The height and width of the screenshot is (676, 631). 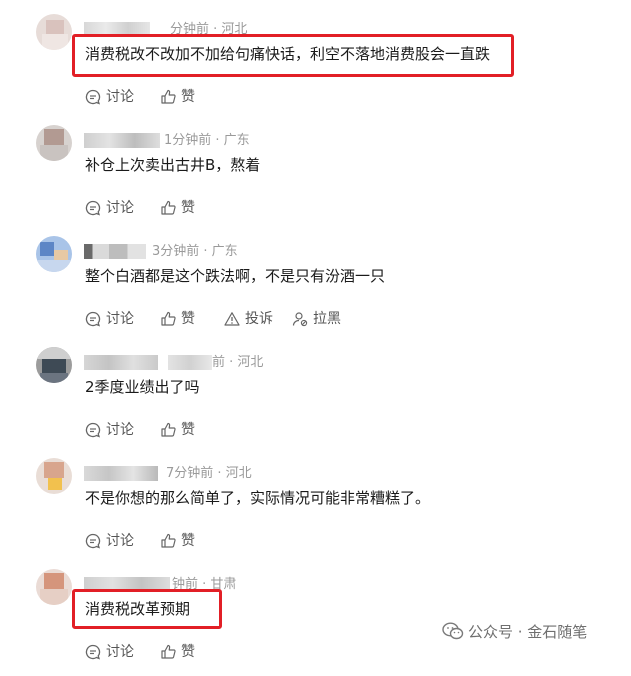 I want to click on time-location: 1分钟前 · 广东, so click(x=207, y=140).